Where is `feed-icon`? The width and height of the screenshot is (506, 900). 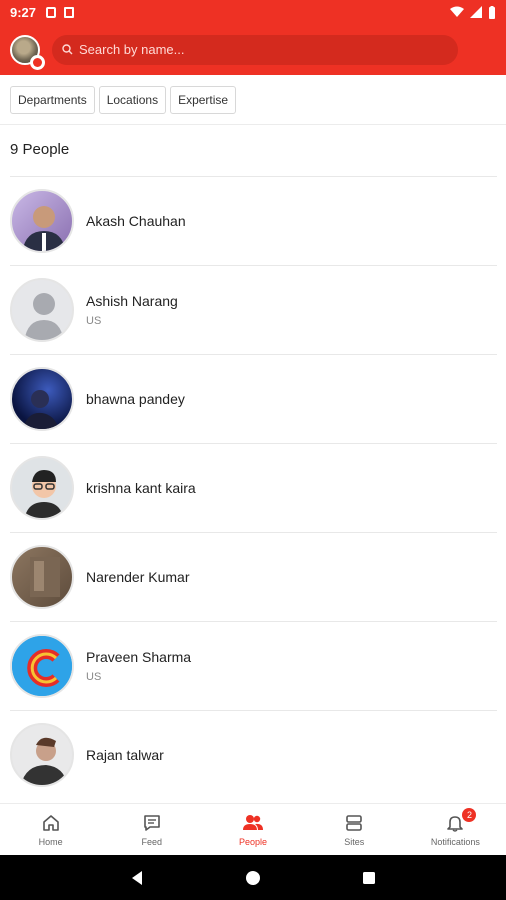 feed-icon is located at coordinates (151, 822).